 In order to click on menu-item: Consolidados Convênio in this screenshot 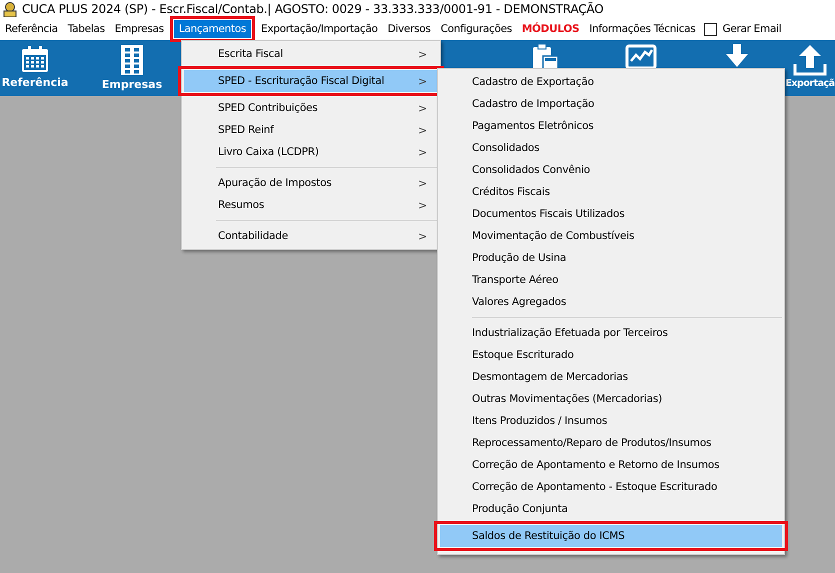, I will do `click(611, 170)`.